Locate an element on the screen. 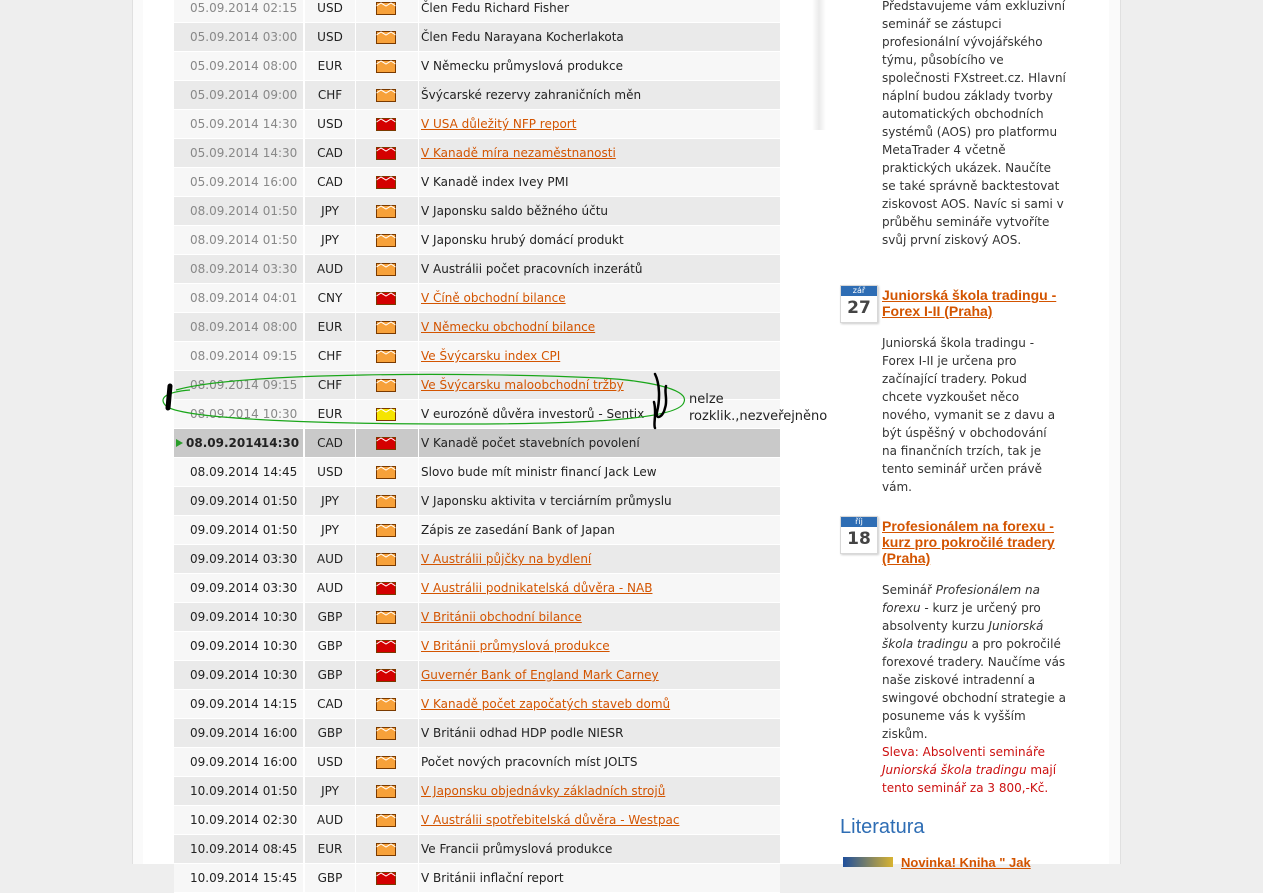 The width and height of the screenshot is (1263, 893). event-currency: GBP is located at coordinates (330, 878).